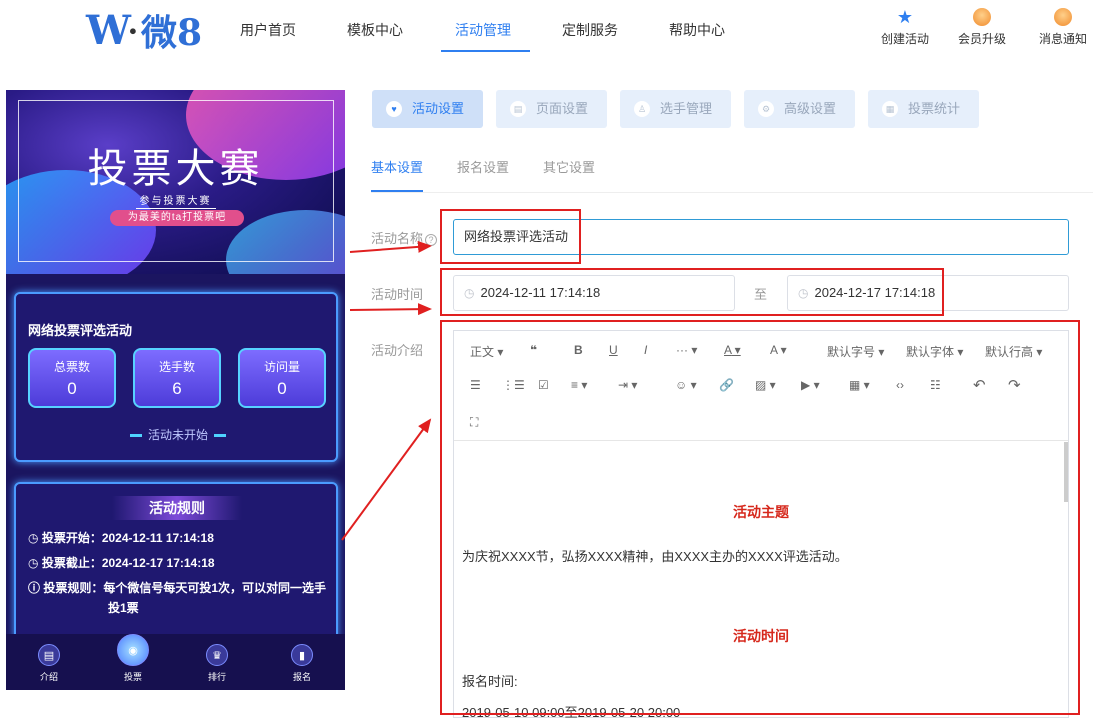 This screenshot has height=718, width=1093. I want to click on redo-icon: ↷, so click(1014, 385).